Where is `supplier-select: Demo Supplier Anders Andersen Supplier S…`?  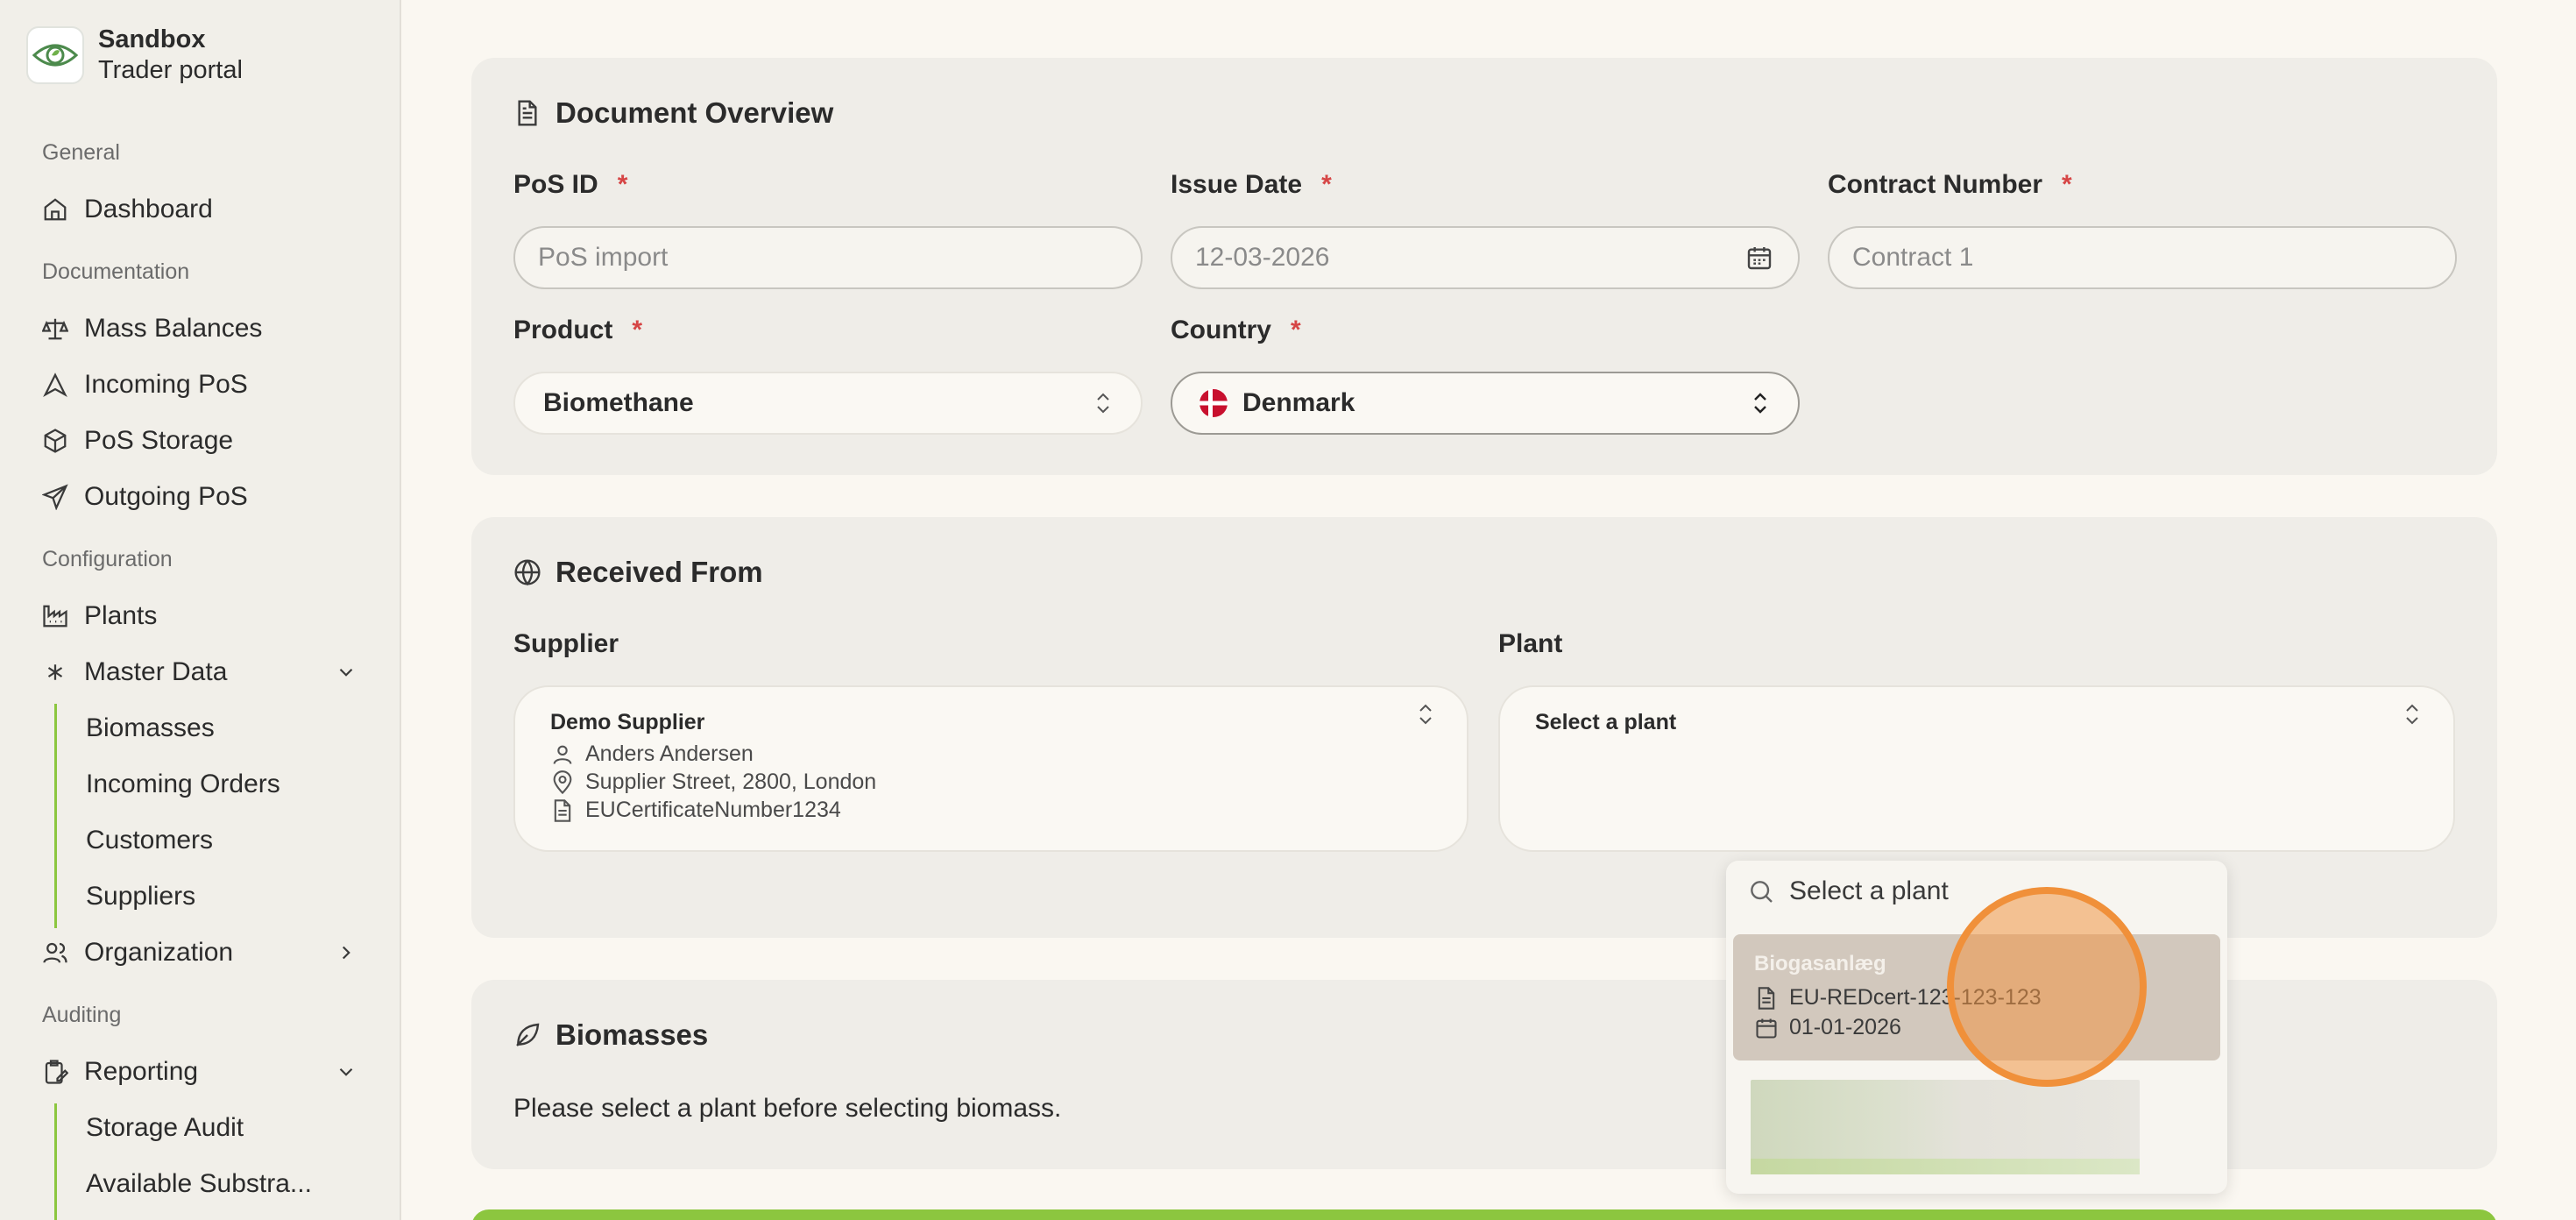
supplier-select: Demo Supplier Anders Andersen Supplier S… is located at coordinates (990, 768).